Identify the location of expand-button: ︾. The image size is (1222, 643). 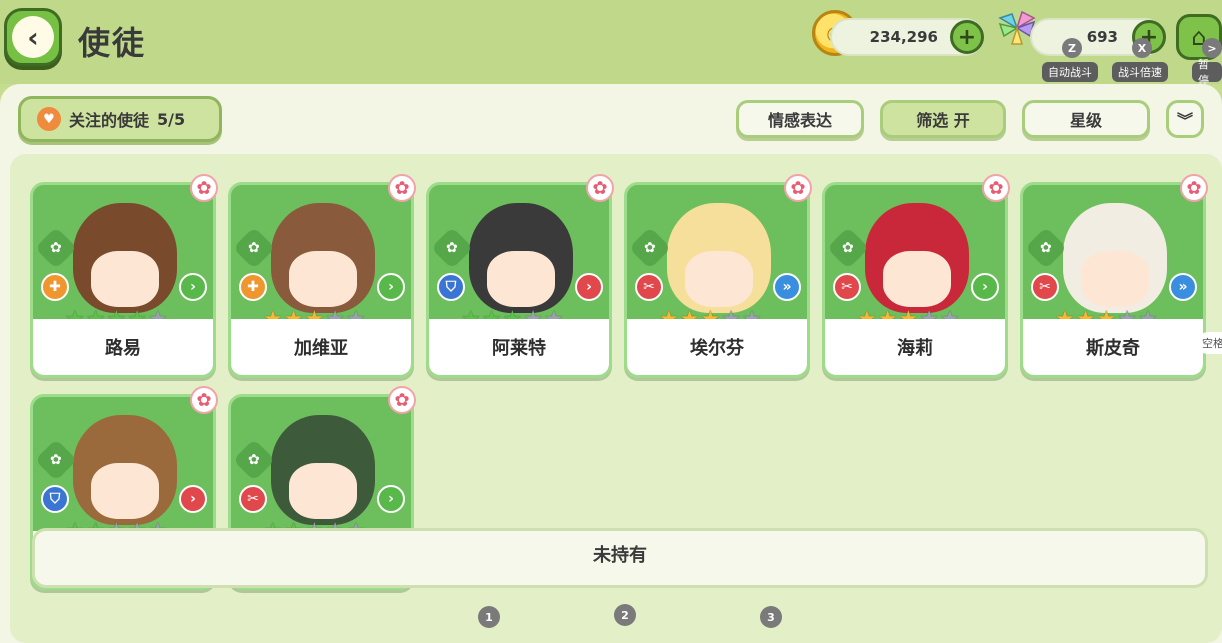
(1185, 119).